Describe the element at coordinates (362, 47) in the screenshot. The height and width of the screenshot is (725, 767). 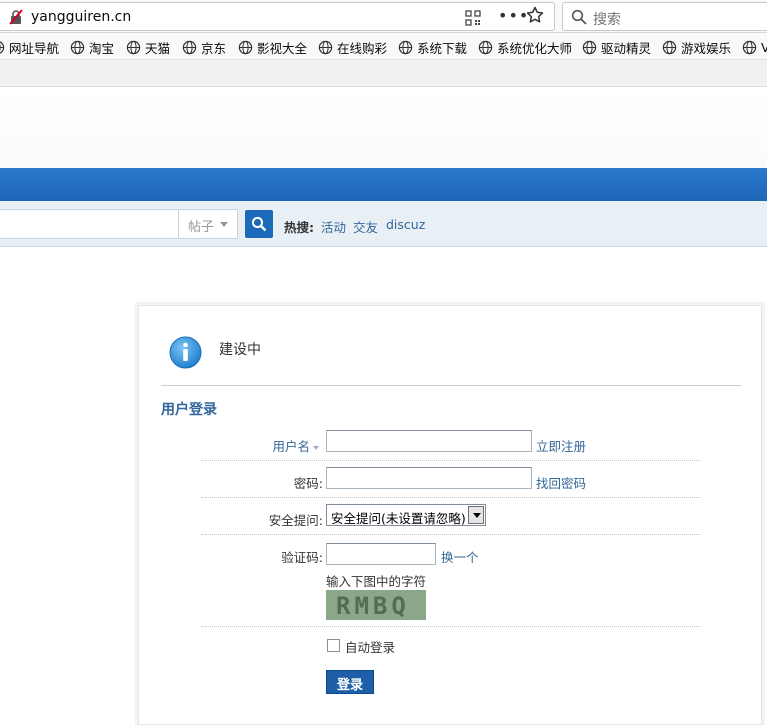
I see `bookmark-label: 在线购彩` at that location.